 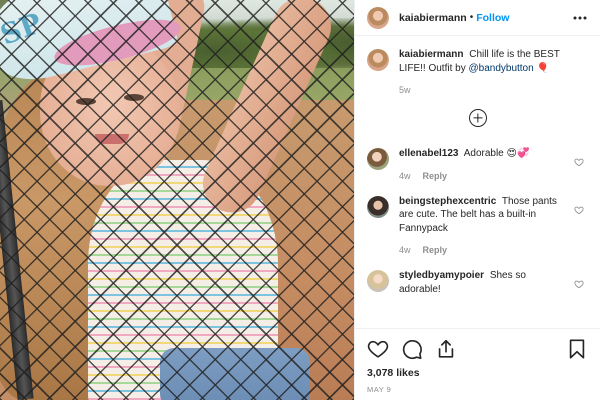 What do you see at coordinates (378, 349) in the screenshot?
I see `heart-outline-icon` at bounding box center [378, 349].